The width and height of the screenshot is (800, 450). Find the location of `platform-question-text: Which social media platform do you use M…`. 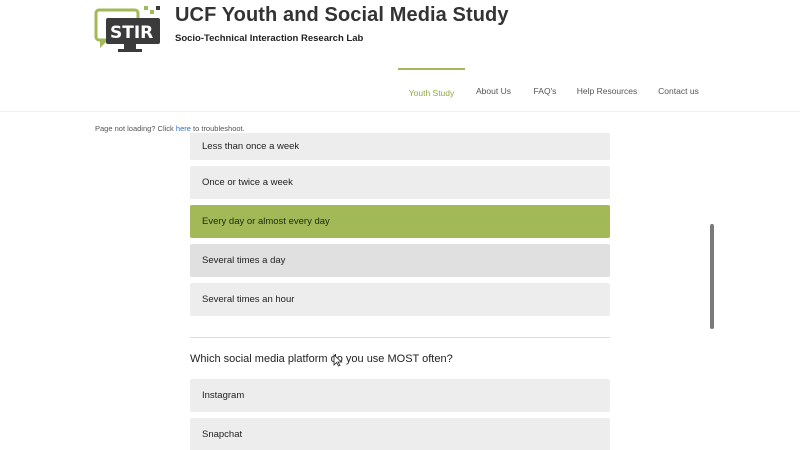

platform-question-text: Which social media platform do you use M… is located at coordinates (321, 359).